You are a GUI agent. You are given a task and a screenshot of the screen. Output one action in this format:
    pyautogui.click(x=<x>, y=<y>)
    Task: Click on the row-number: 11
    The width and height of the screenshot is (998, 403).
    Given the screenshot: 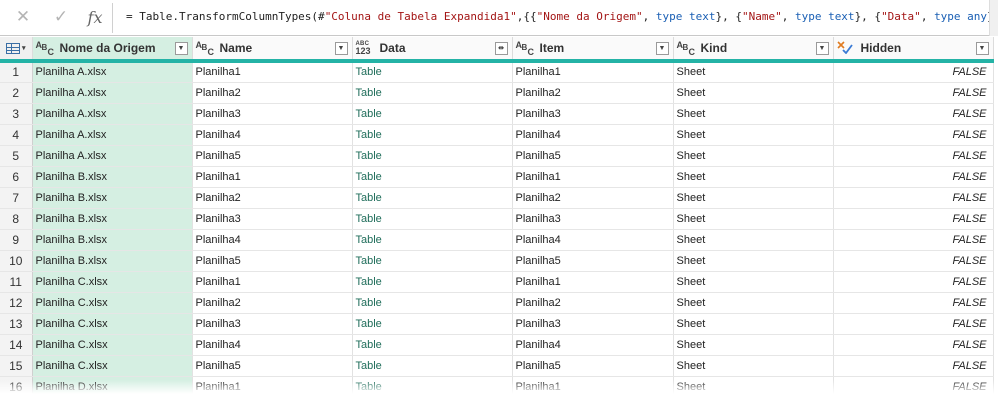 What is the action you would take?
    pyautogui.click(x=16, y=282)
    